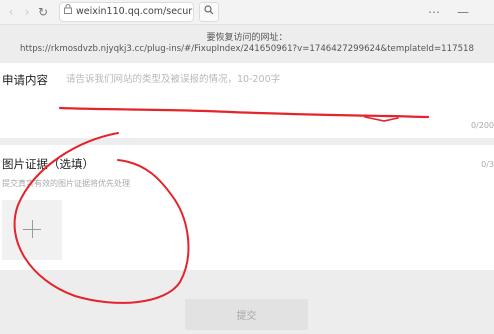 This screenshot has width=494, height=334. What do you see at coordinates (66, 183) in the screenshot?
I see `image-evidence-hint: 提交真实有效的图片证据将优先处理` at bounding box center [66, 183].